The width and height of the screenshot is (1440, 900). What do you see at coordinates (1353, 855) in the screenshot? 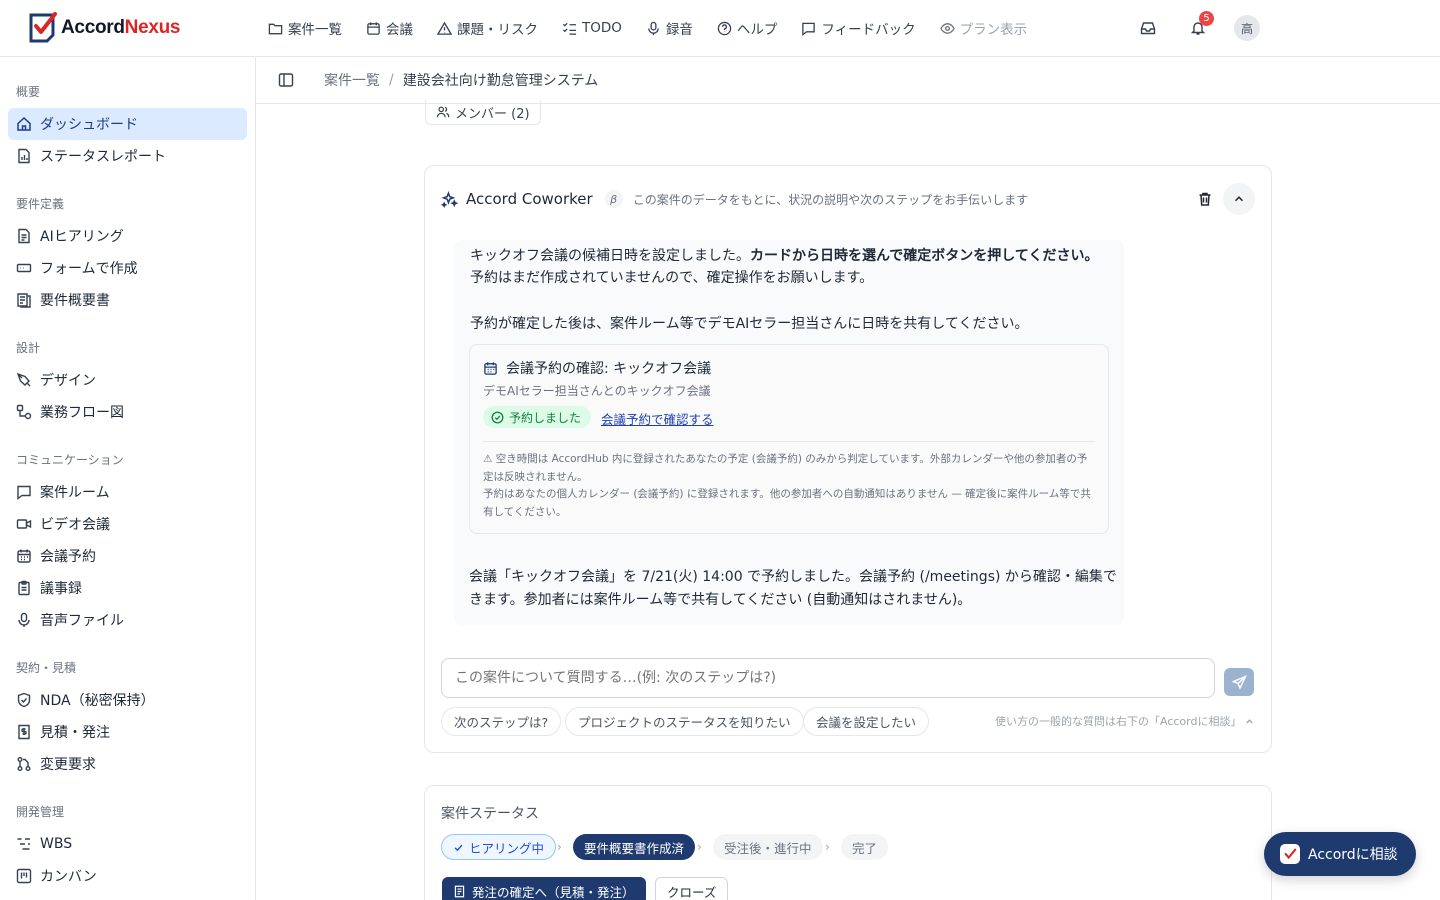
I see `consult-label: Accordに相談` at bounding box center [1353, 855].